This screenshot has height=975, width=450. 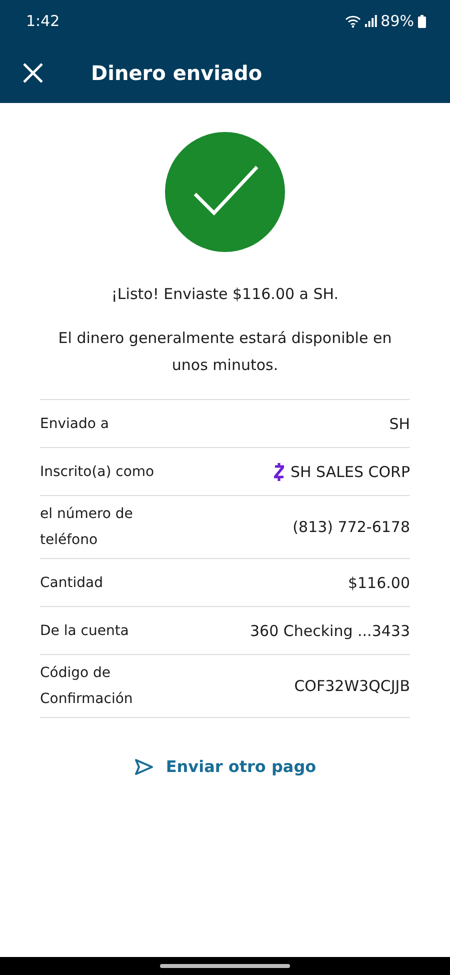 What do you see at coordinates (87, 527) in the screenshot?
I see `detail-label: el número de teléfono` at bounding box center [87, 527].